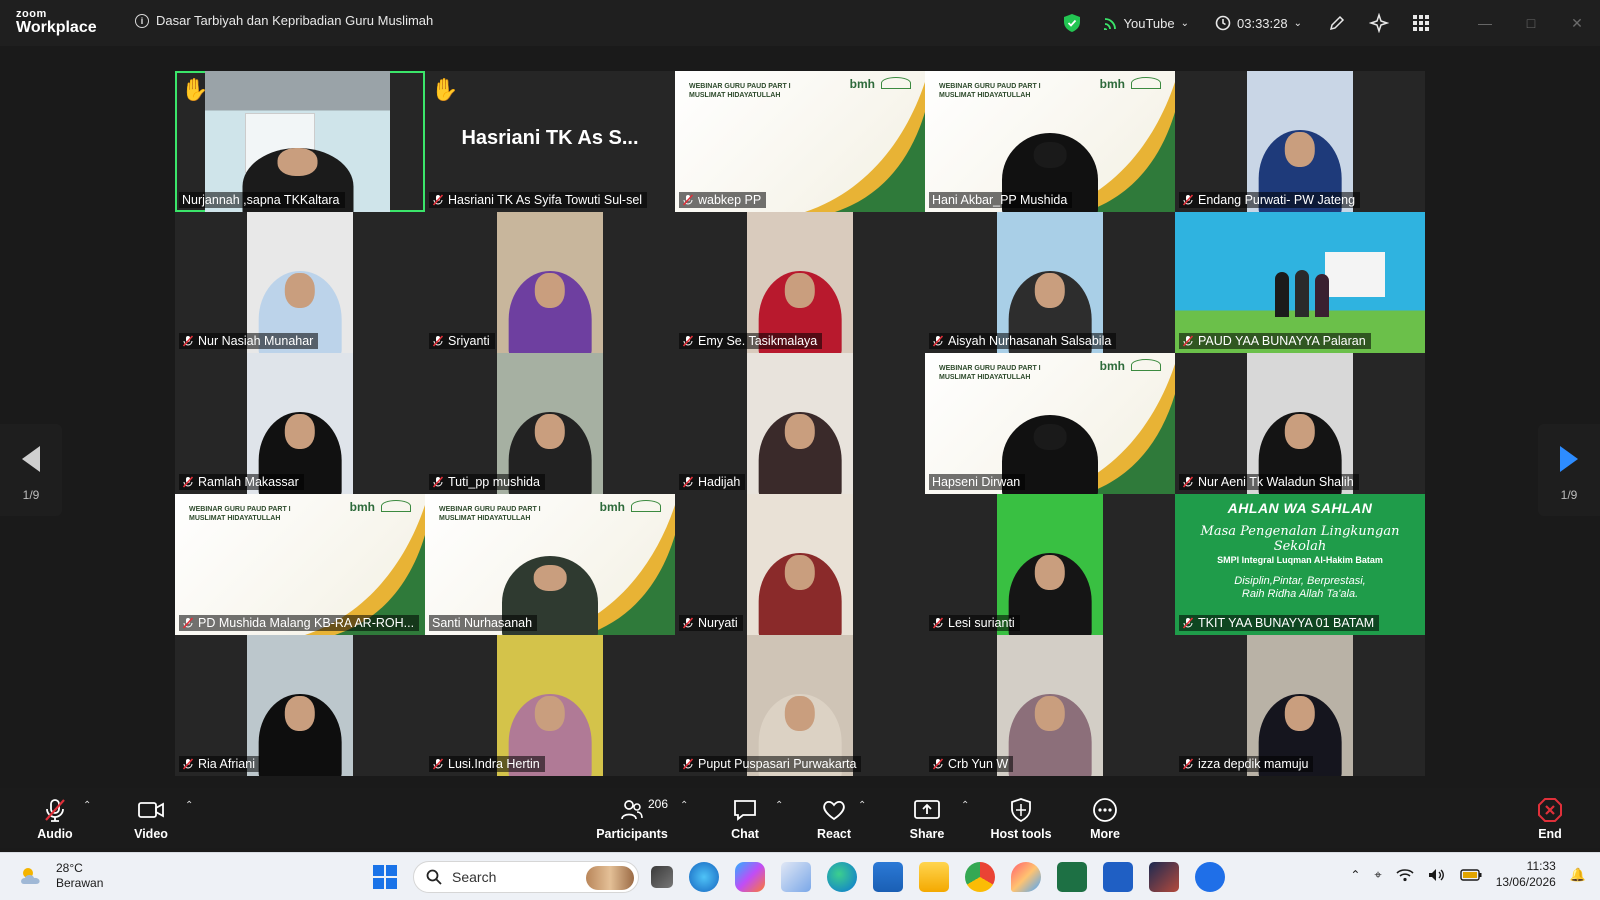 The height and width of the screenshot is (900, 1600). Describe the element at coordinates (87, 805) in the screenshot. I see `audio-options-caret: ⌃` at that location.